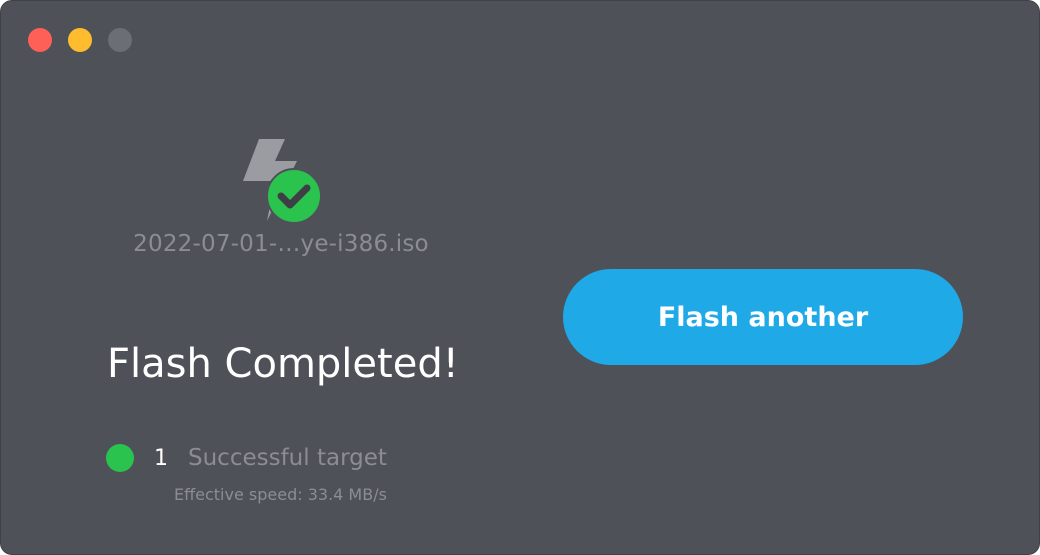  I want to click on flash-results: 1 Successful target, so click(246, 458).